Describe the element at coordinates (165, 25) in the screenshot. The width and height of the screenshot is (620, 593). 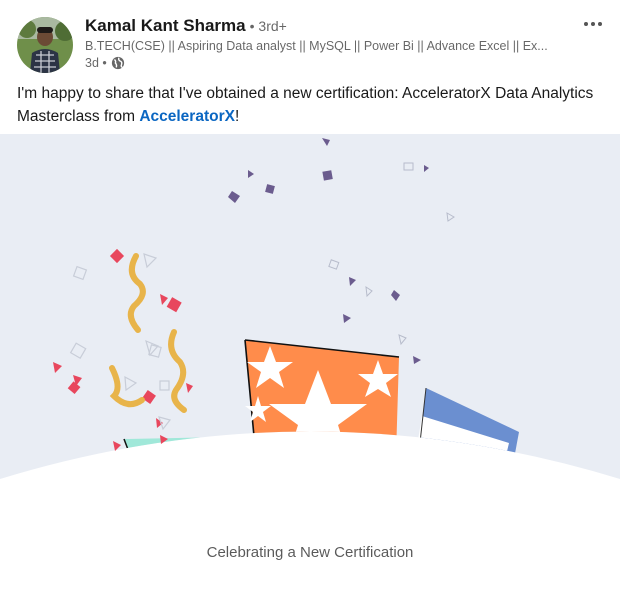
I see `actor-name-text: Kamal Kant Sharma` at that location.